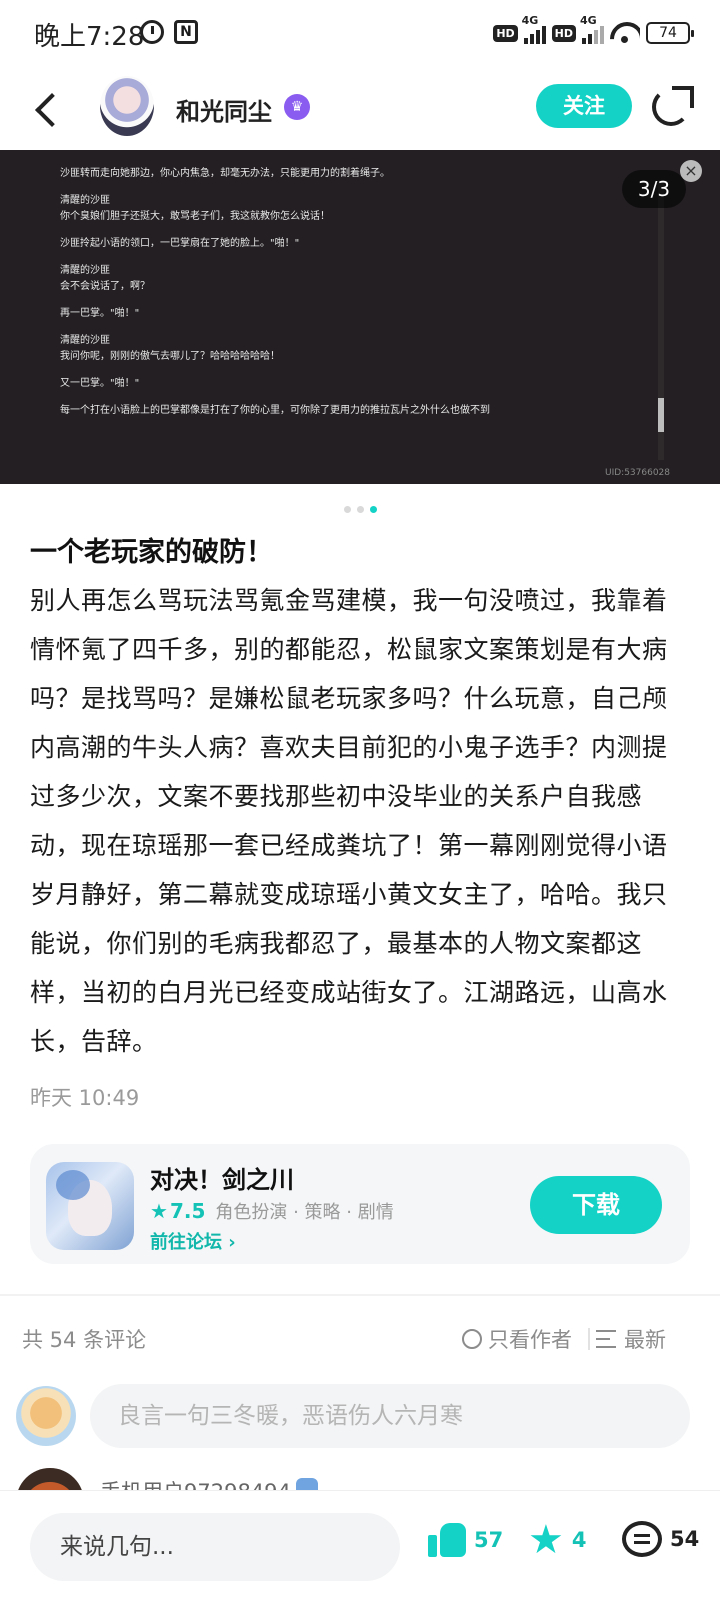 Image resolution: width=720 pixels, height=1600 pixels. Describe the element at coordinates (50, 109) in the screenshot. I see `back-icon` at that location.